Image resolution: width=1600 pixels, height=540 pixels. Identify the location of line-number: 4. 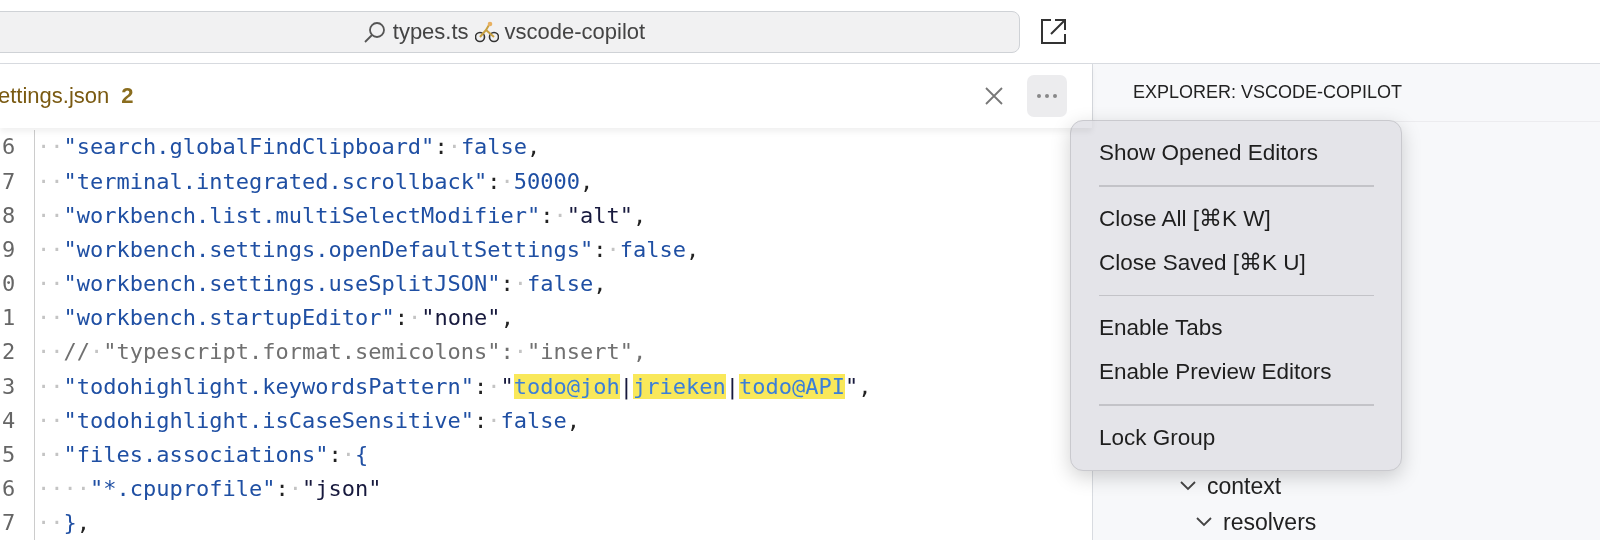
(17, 420).